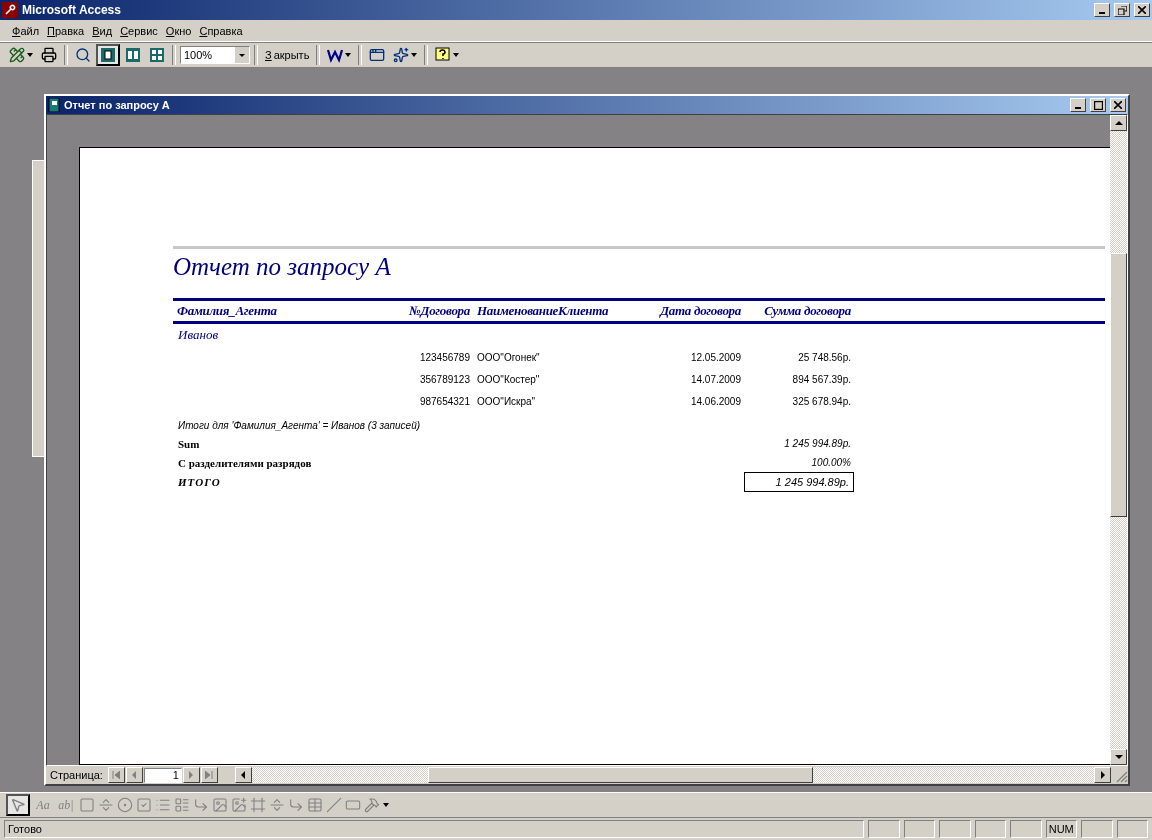 This screenshot has width=1152, height=840. I want to click on total-value: 100.00%, so click(831, 462).